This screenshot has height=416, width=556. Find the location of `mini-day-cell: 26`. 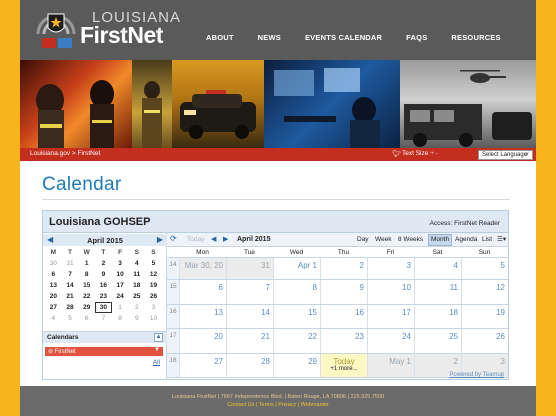

mini-day-cell: 26 is located at coordinates (153, 296).